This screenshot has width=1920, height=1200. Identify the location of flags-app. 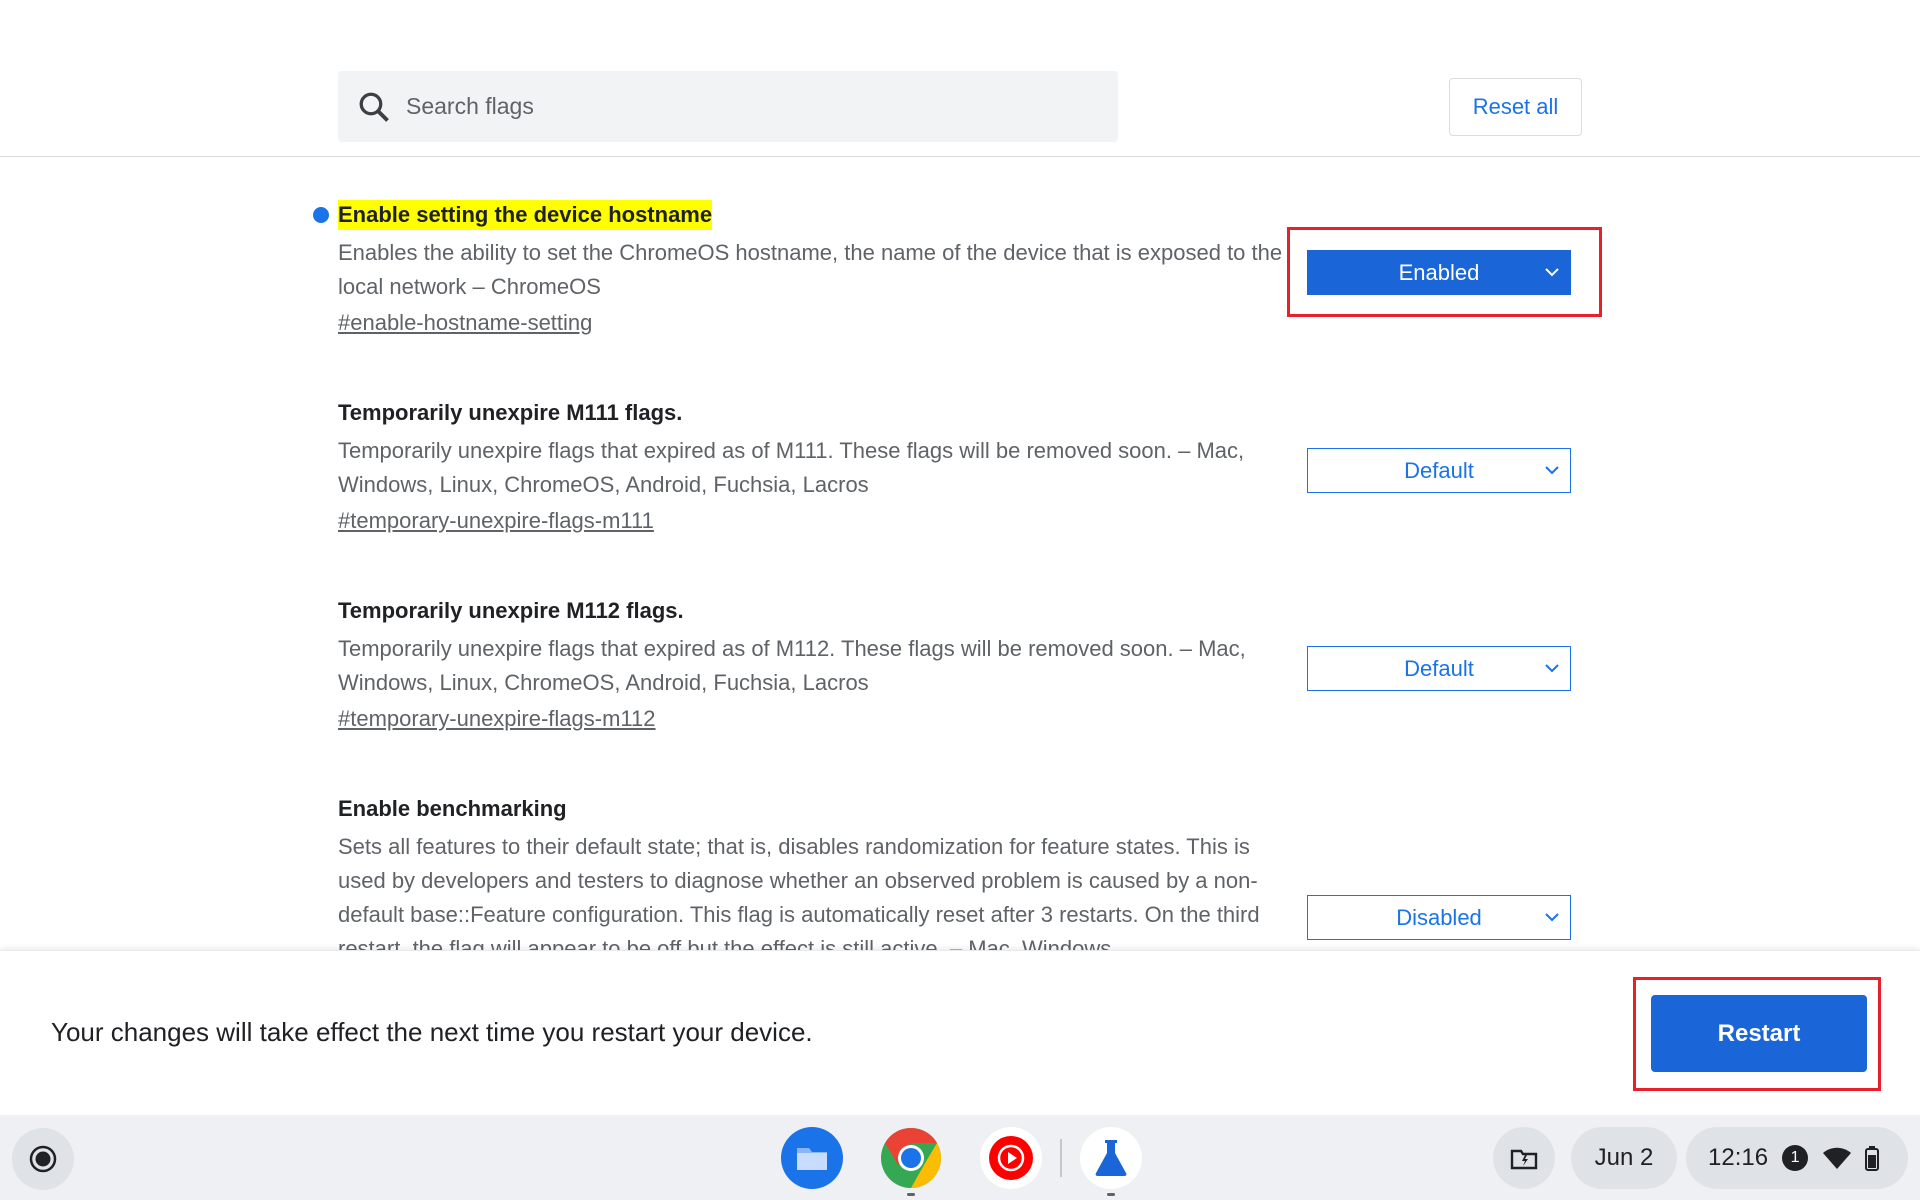
(1111, 1158).